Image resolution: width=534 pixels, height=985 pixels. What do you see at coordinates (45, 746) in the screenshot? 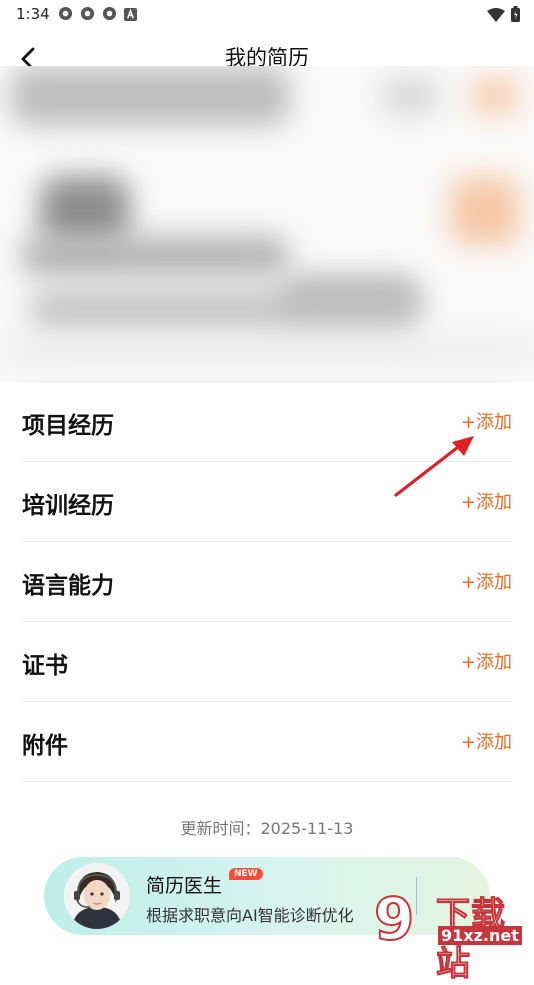
I see `section-title: 附件` at bounding box center [45, 746].